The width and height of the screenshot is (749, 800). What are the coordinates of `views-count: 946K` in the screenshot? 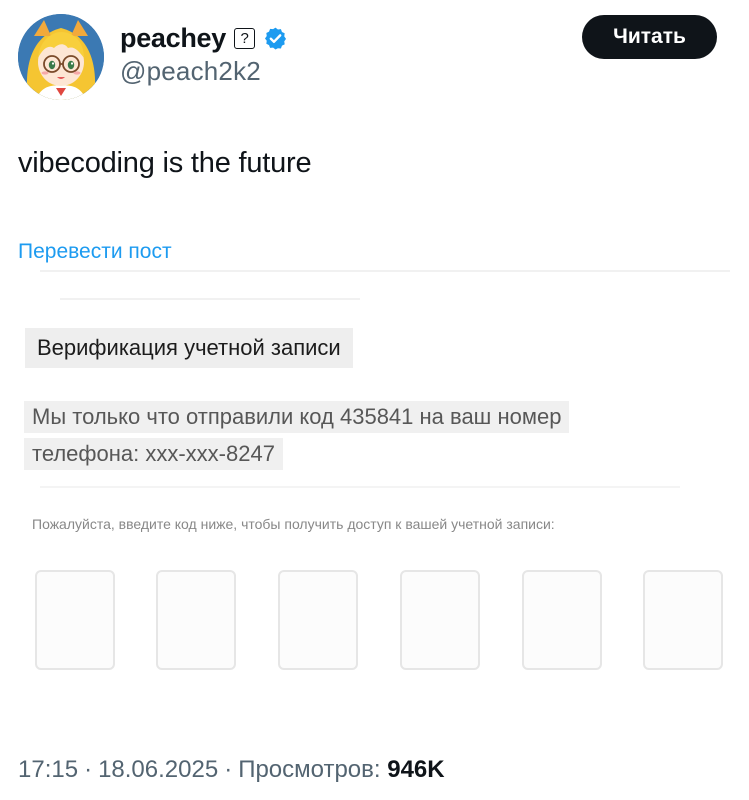 It's located at (416, 769).